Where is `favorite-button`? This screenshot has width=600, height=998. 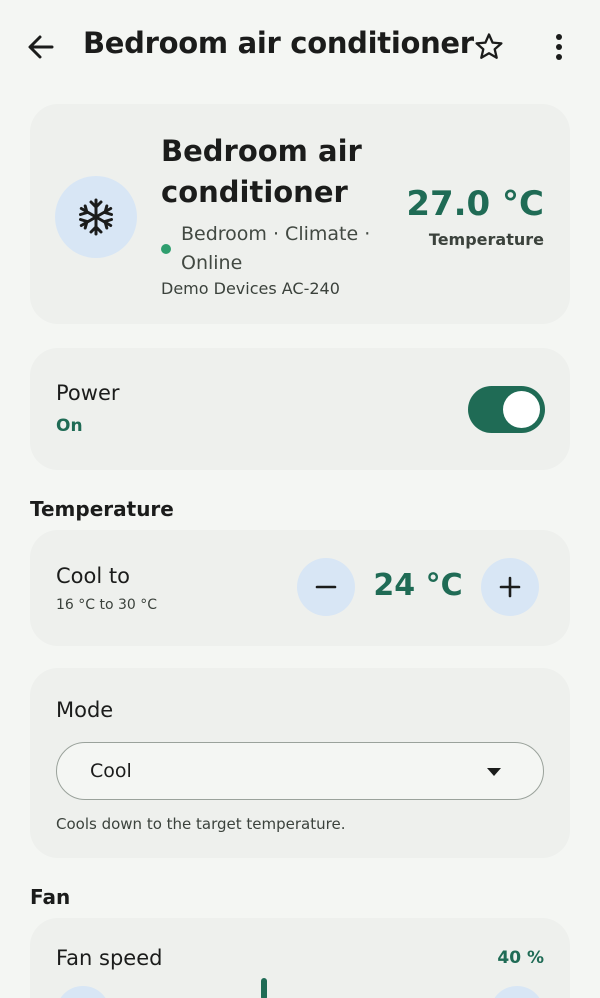 favorite-button is located at coordinates (489, 47).